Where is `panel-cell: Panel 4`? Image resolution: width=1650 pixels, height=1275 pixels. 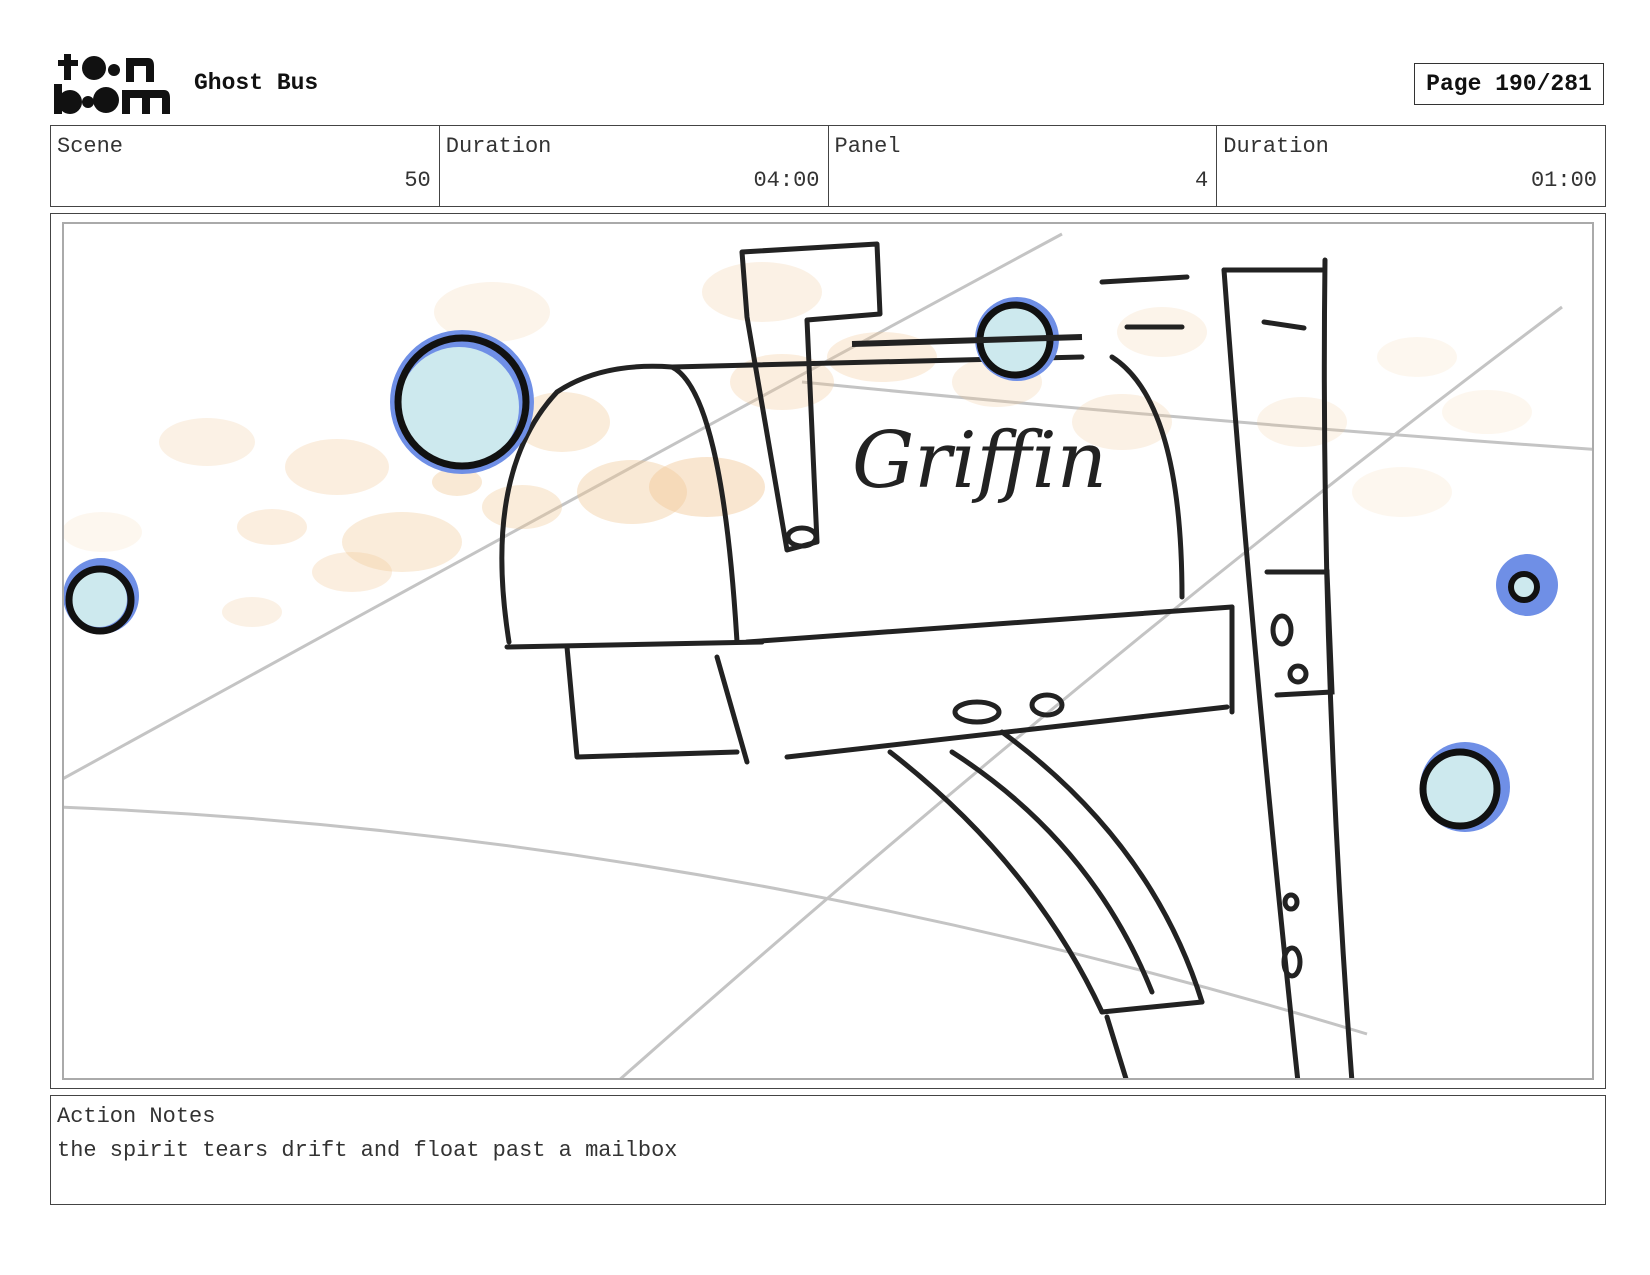 panel-cell: Panel 4 is located at coordinates (1023, 166).